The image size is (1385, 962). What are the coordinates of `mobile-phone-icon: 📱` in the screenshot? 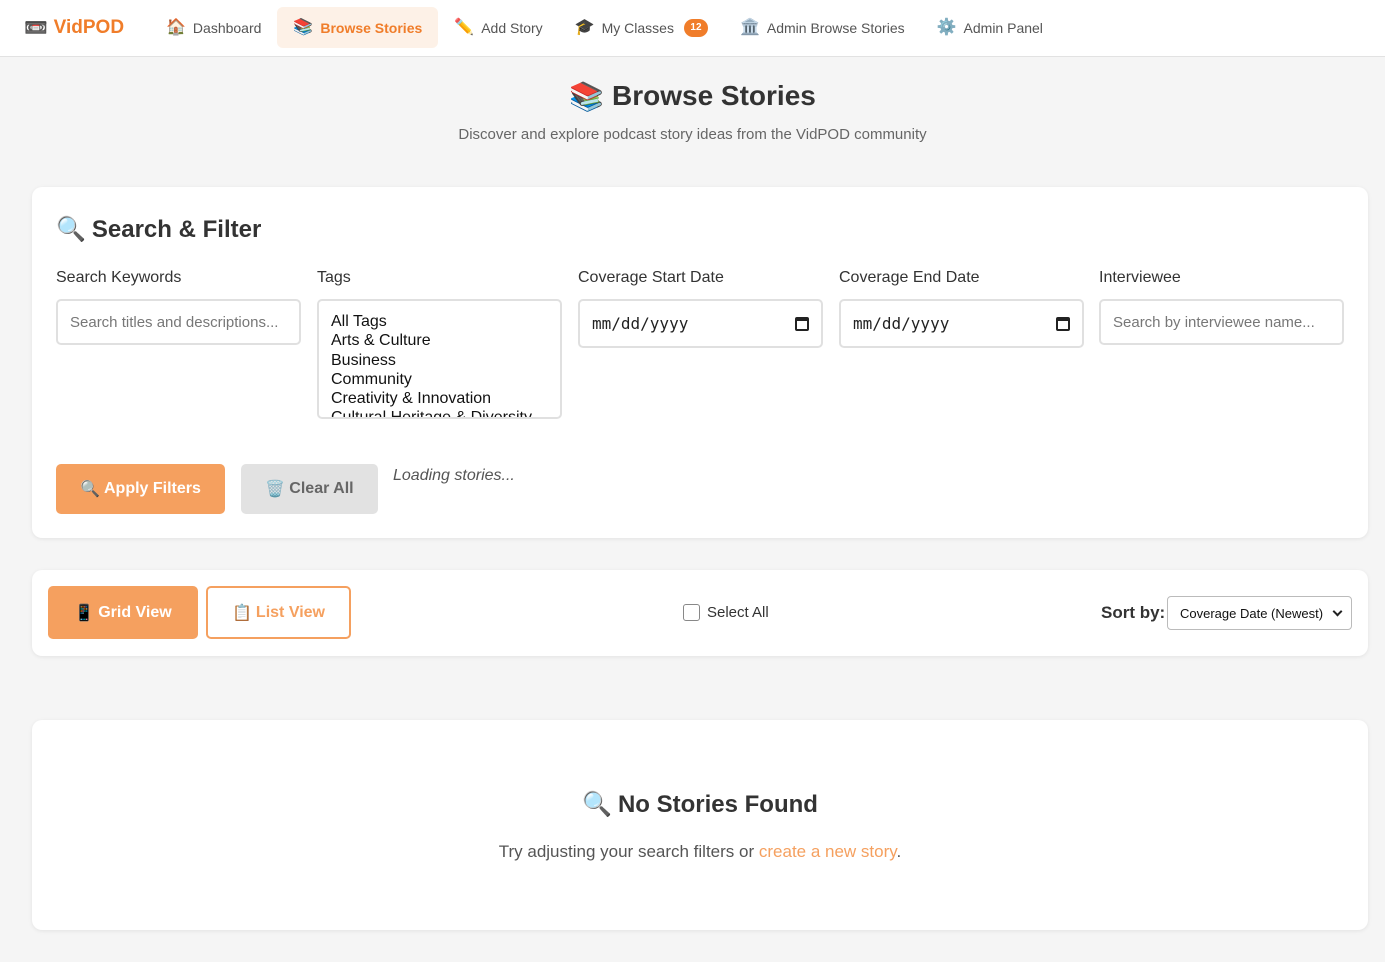 It's located at (84, 613).